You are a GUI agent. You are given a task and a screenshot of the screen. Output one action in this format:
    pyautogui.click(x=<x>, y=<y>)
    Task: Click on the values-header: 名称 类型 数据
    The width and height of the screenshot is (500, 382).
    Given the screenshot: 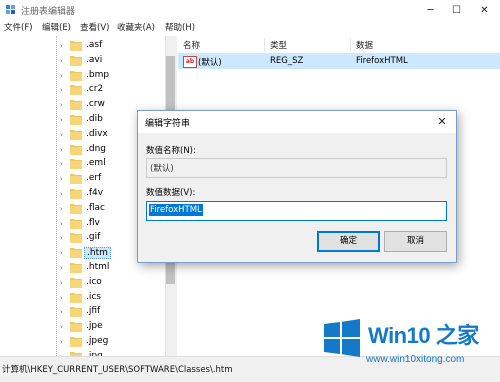 What is the action you would take?
    pyautogui.click(x=339, y=45)
    